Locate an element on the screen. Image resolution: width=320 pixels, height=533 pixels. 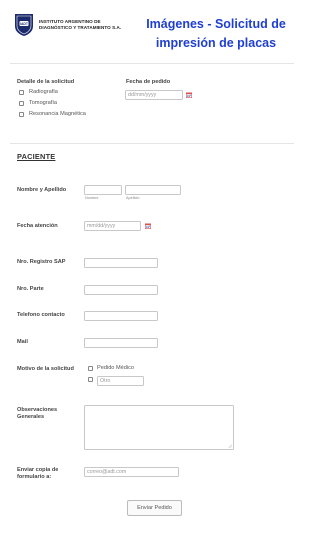
mail-input is located at coordinates (121, 343).